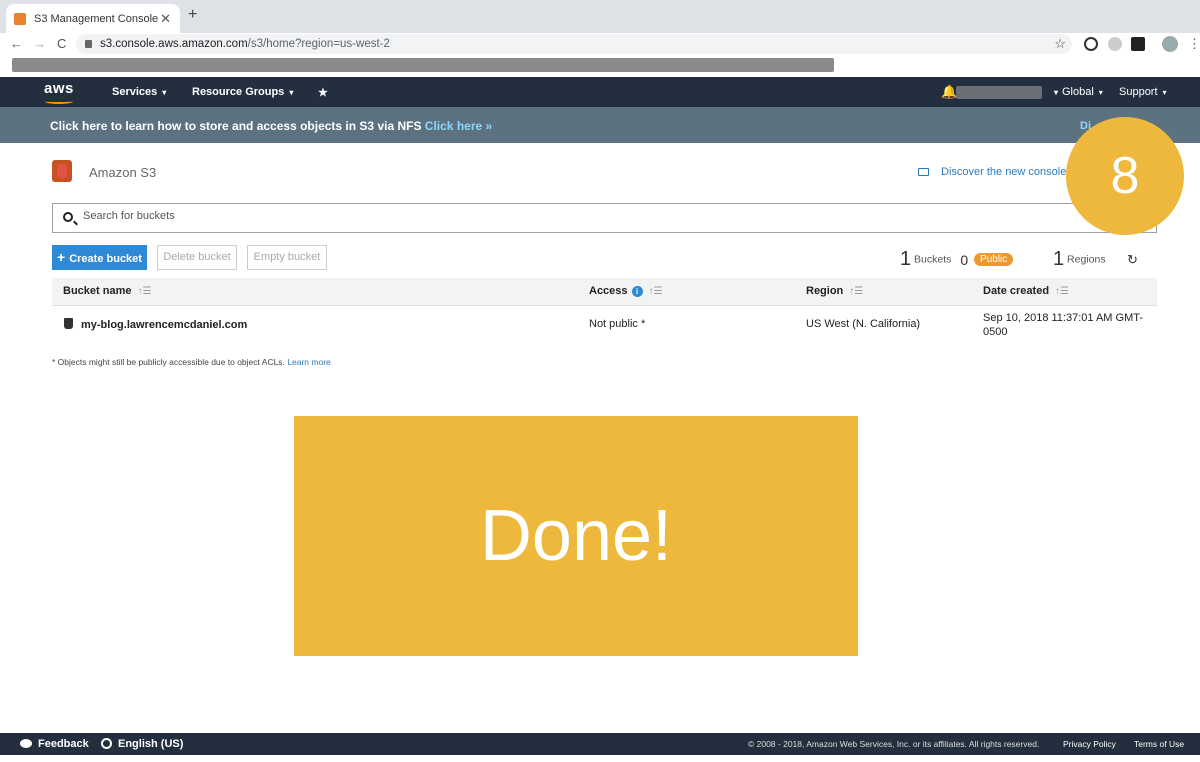 The height and width of the screenshot is (762, 1200). Describe the element at coordinates (1091, 44) in the screenshot. I see `extension-info-icon` at that location.